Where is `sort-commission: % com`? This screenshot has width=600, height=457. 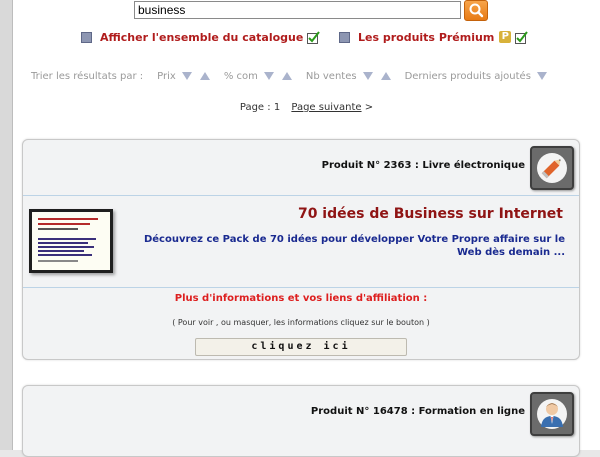 sort-commission: % com is located at coordinates (258, 76).